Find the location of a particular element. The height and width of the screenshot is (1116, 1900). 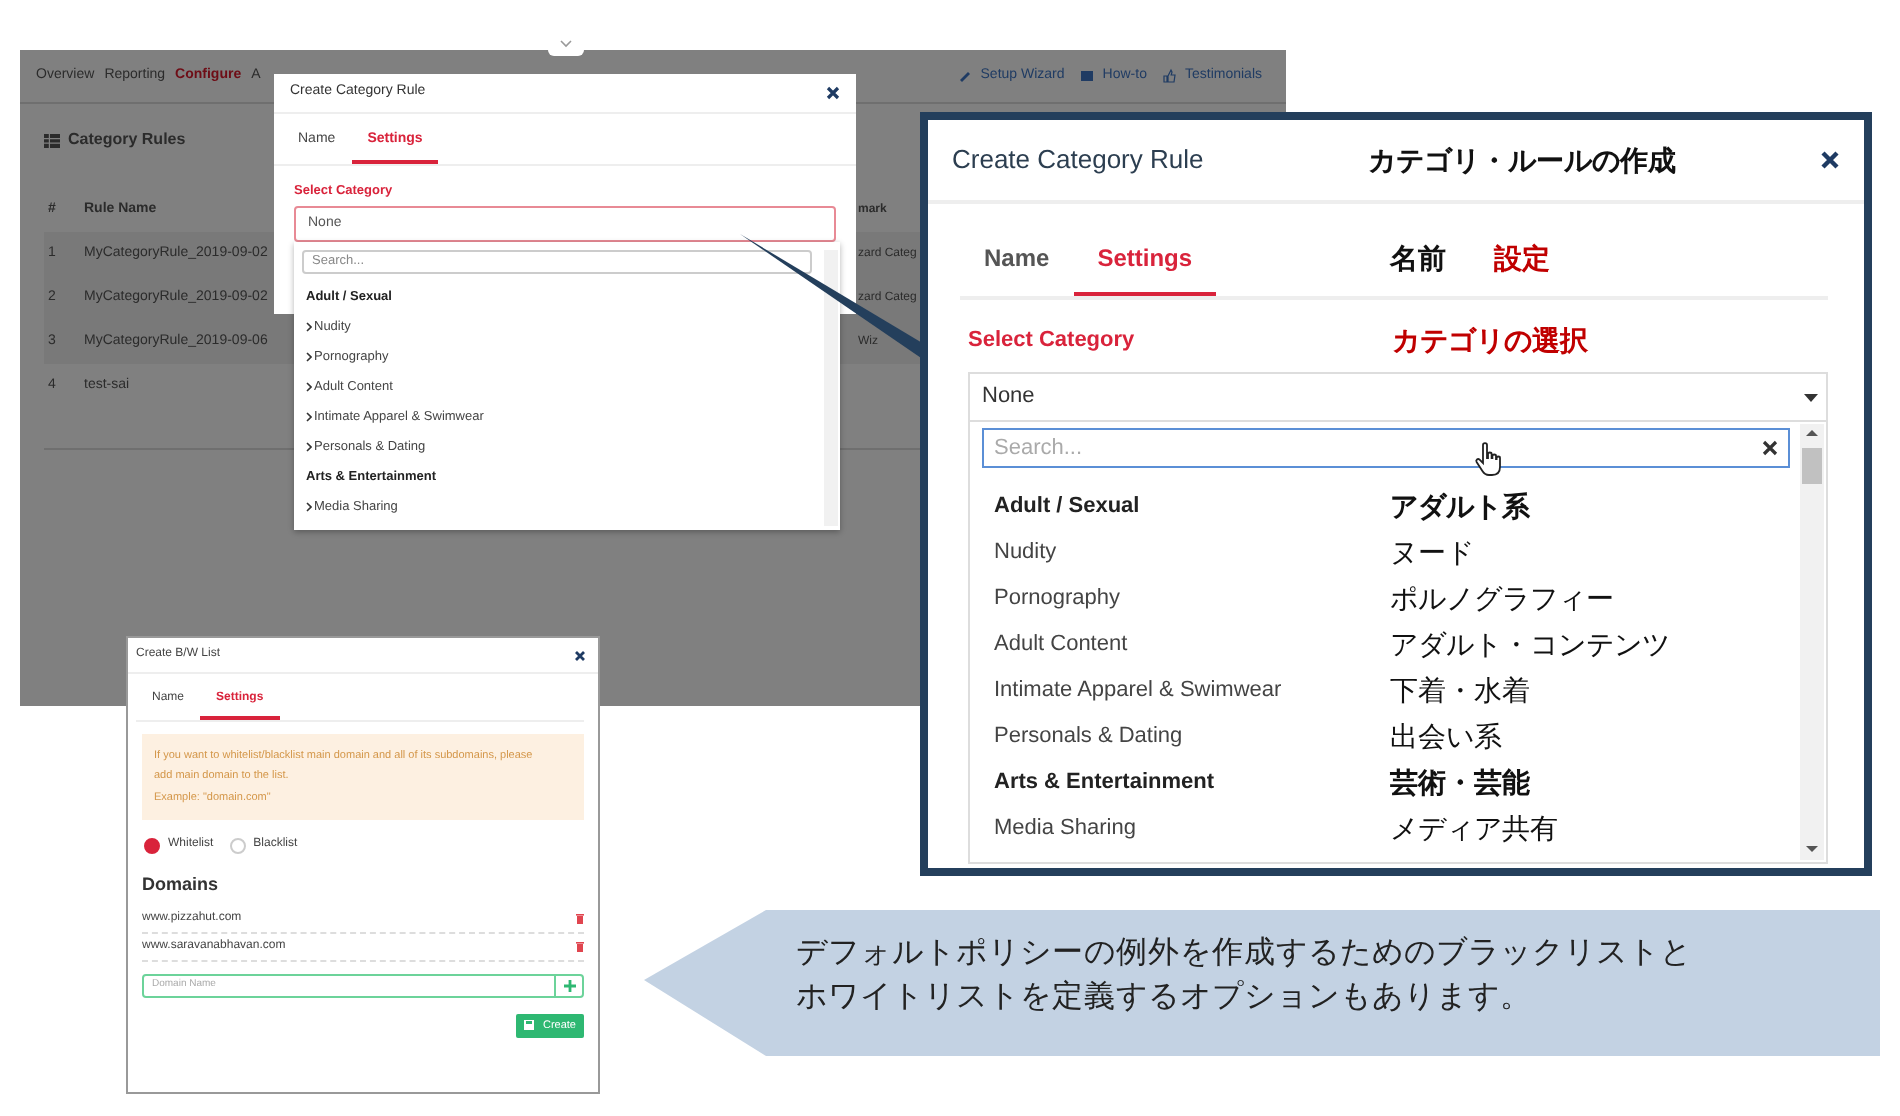

dropdown-option: Intimate Apparel & Swimwear is located at coordinates (1192, 691).